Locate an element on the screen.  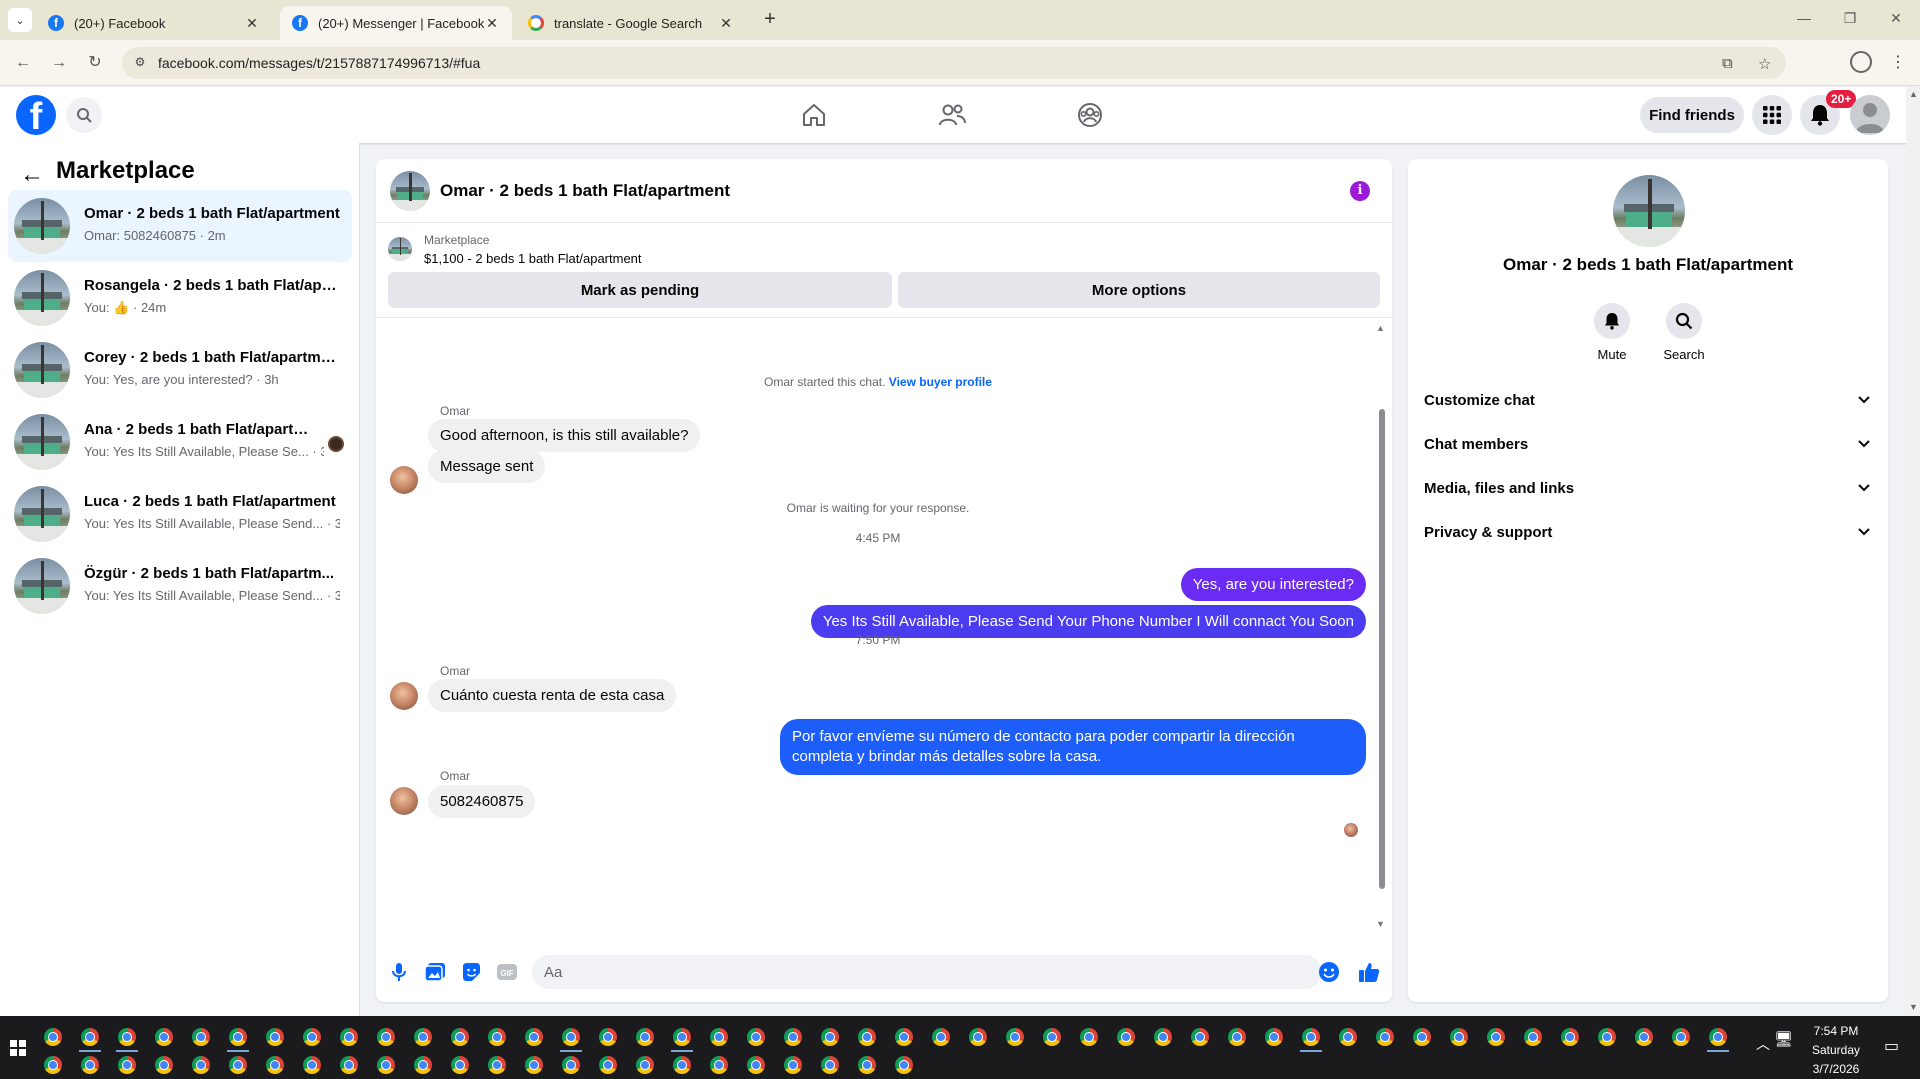
search-conversation-button is located at coordinates (1684, 321).